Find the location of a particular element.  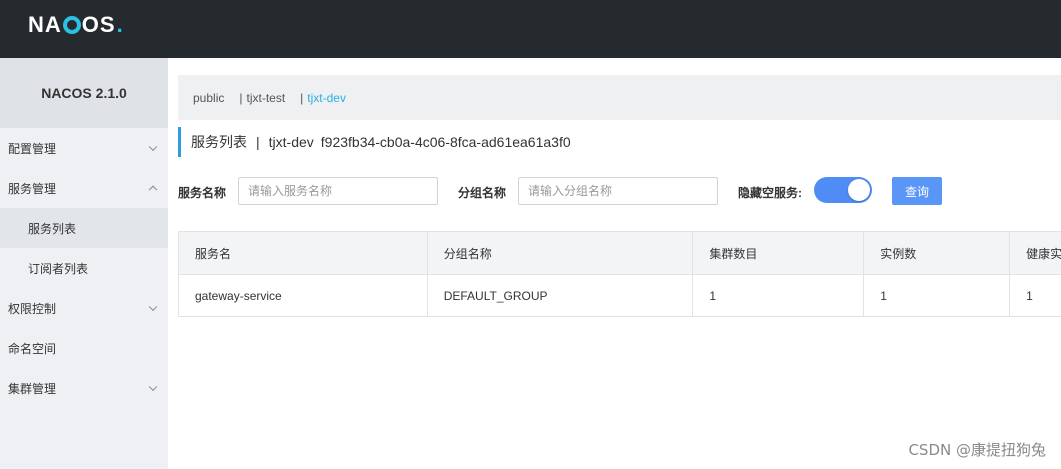

namespace-public: public is located at coordinates (208, 98).